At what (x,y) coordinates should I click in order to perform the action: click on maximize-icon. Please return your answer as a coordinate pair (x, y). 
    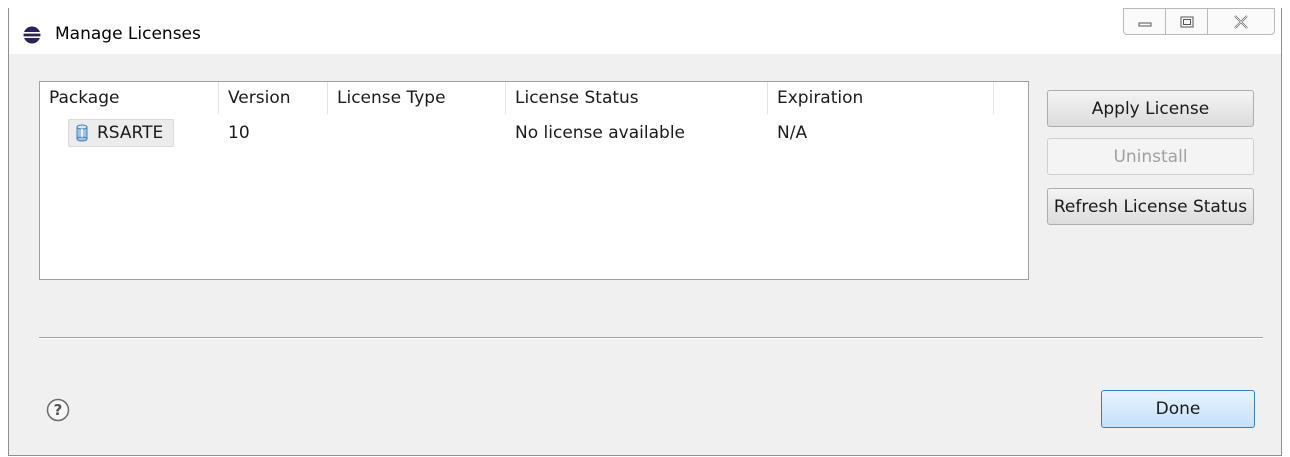
    Looking at the image, I should click on (1186, 21).